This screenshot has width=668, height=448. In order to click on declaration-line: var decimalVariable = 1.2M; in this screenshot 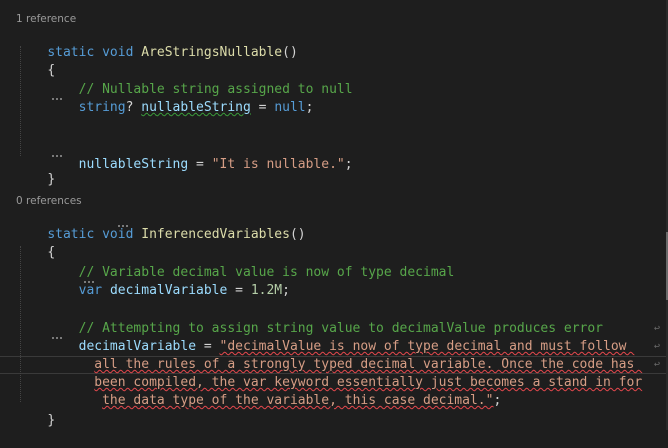, I will do `click(153, 281)`.